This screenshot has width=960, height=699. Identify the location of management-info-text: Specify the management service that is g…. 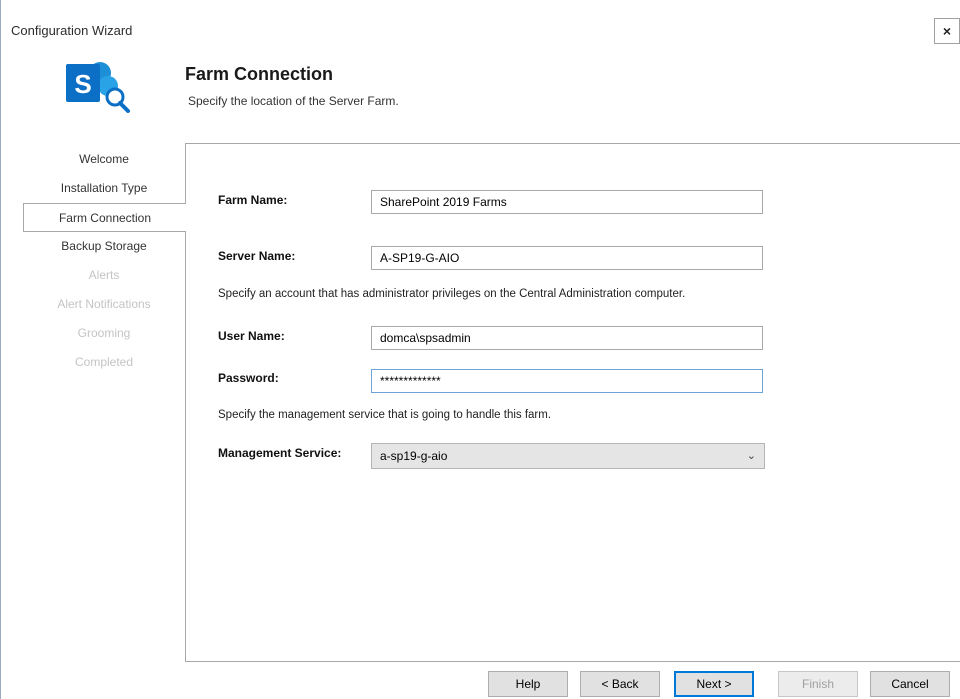
(385, 415).